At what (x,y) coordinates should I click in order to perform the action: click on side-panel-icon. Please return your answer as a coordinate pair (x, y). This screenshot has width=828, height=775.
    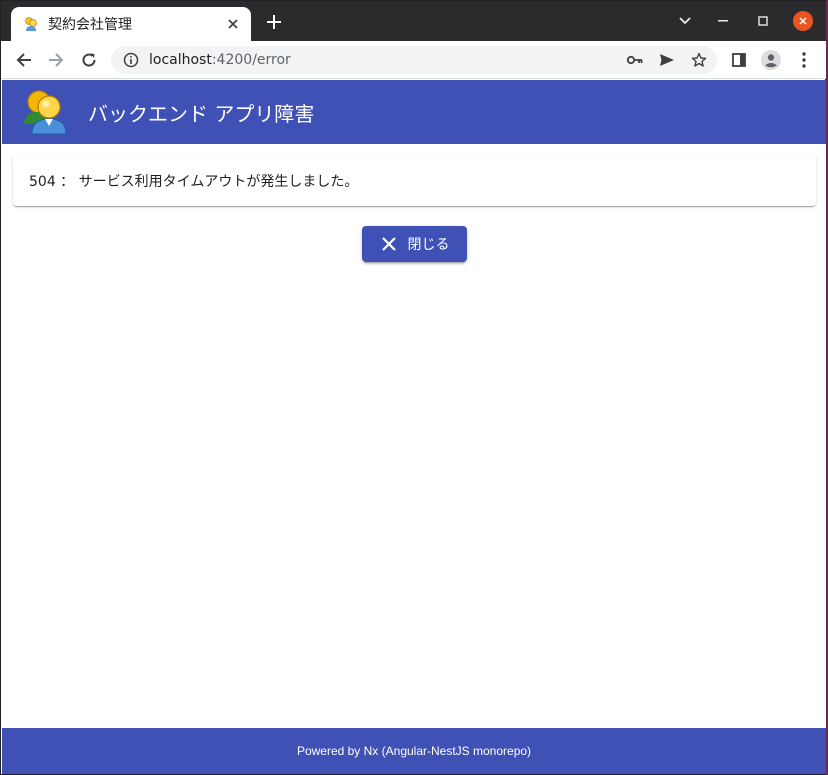
    Looking at the image, I should click on (739, 60).